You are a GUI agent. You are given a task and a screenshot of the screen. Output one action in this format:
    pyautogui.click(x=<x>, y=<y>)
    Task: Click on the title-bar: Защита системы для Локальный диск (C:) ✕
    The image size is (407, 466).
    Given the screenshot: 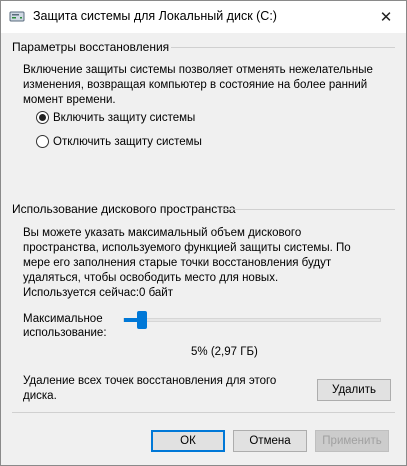 What is the action you would take?
    pyautogui.click(x=203, y=17)
    